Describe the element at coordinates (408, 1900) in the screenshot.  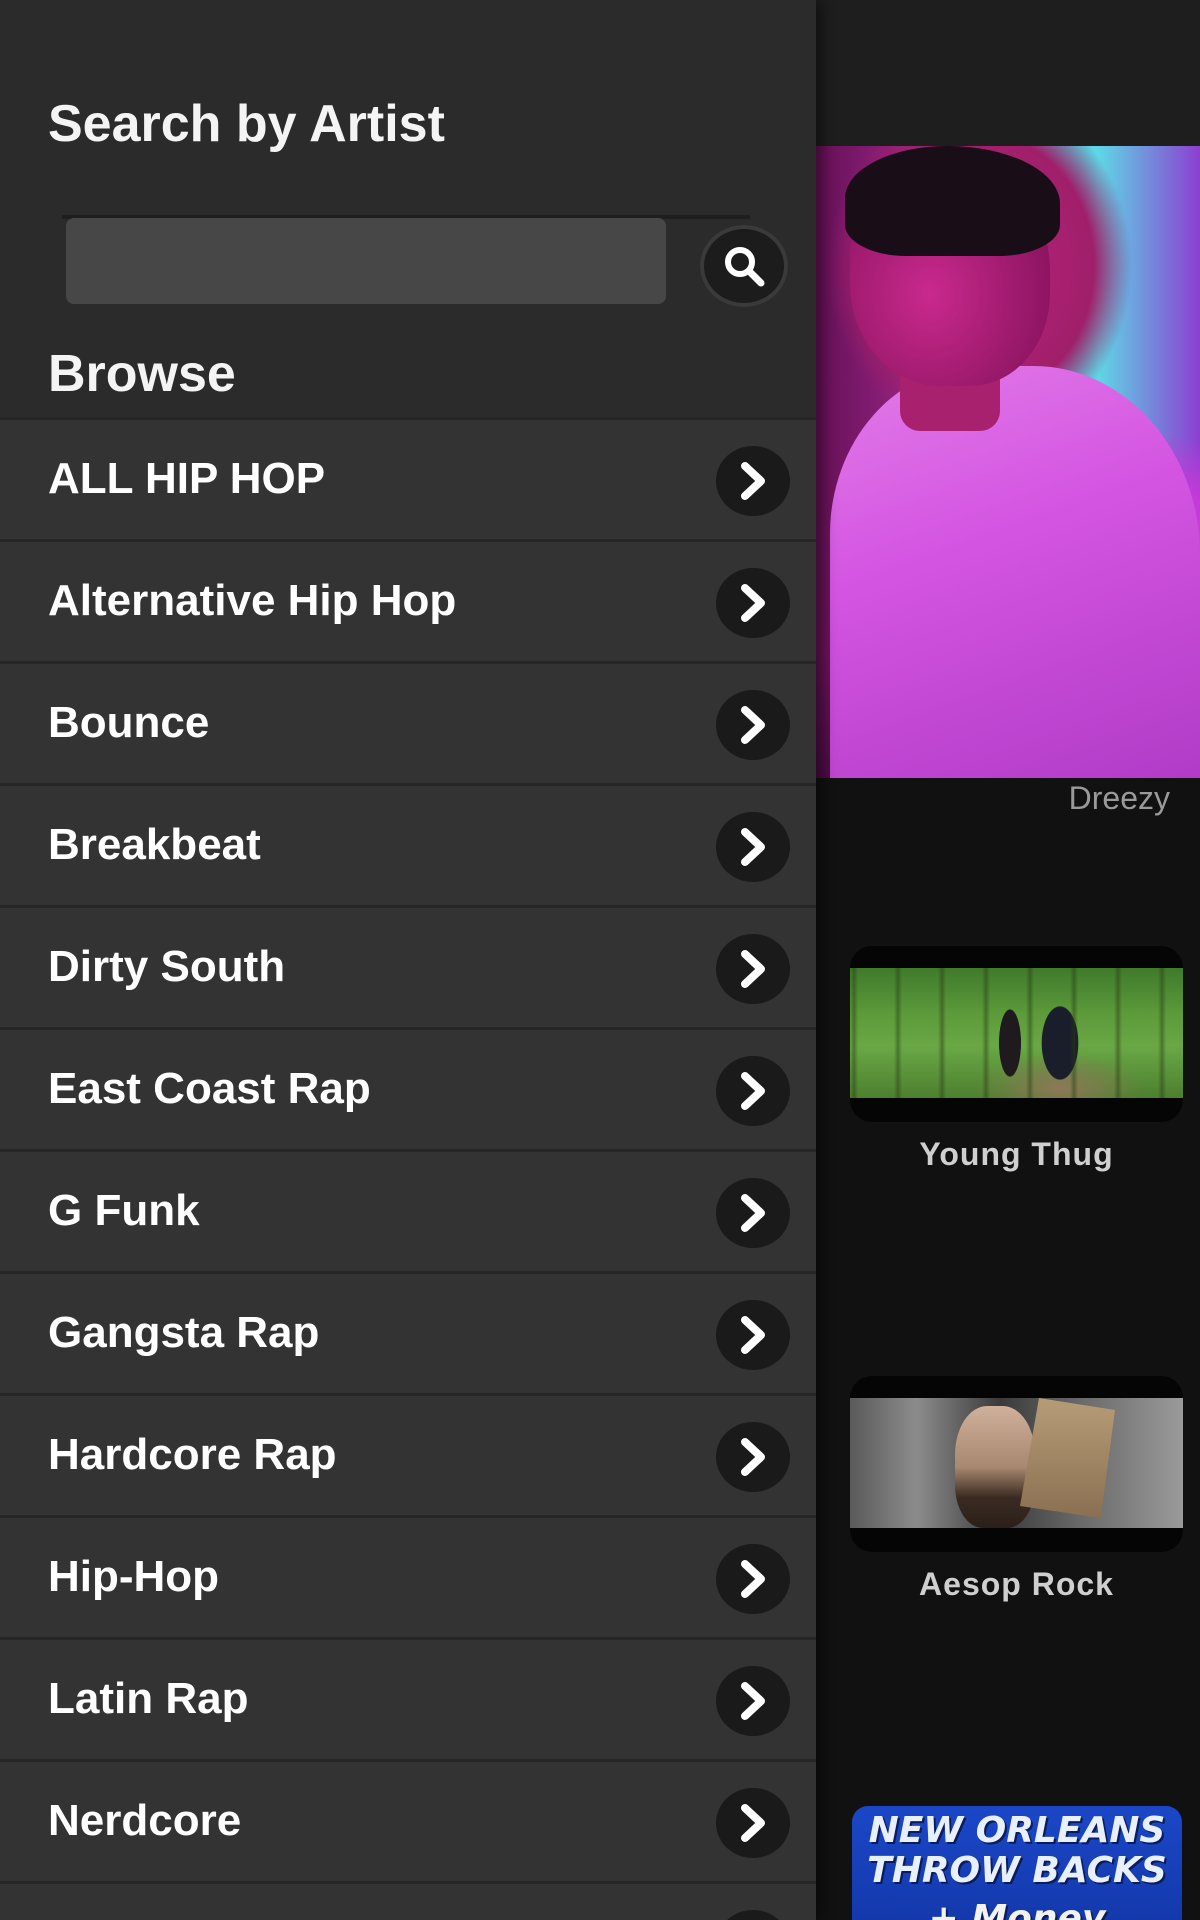
I see `genre-row` at that location.